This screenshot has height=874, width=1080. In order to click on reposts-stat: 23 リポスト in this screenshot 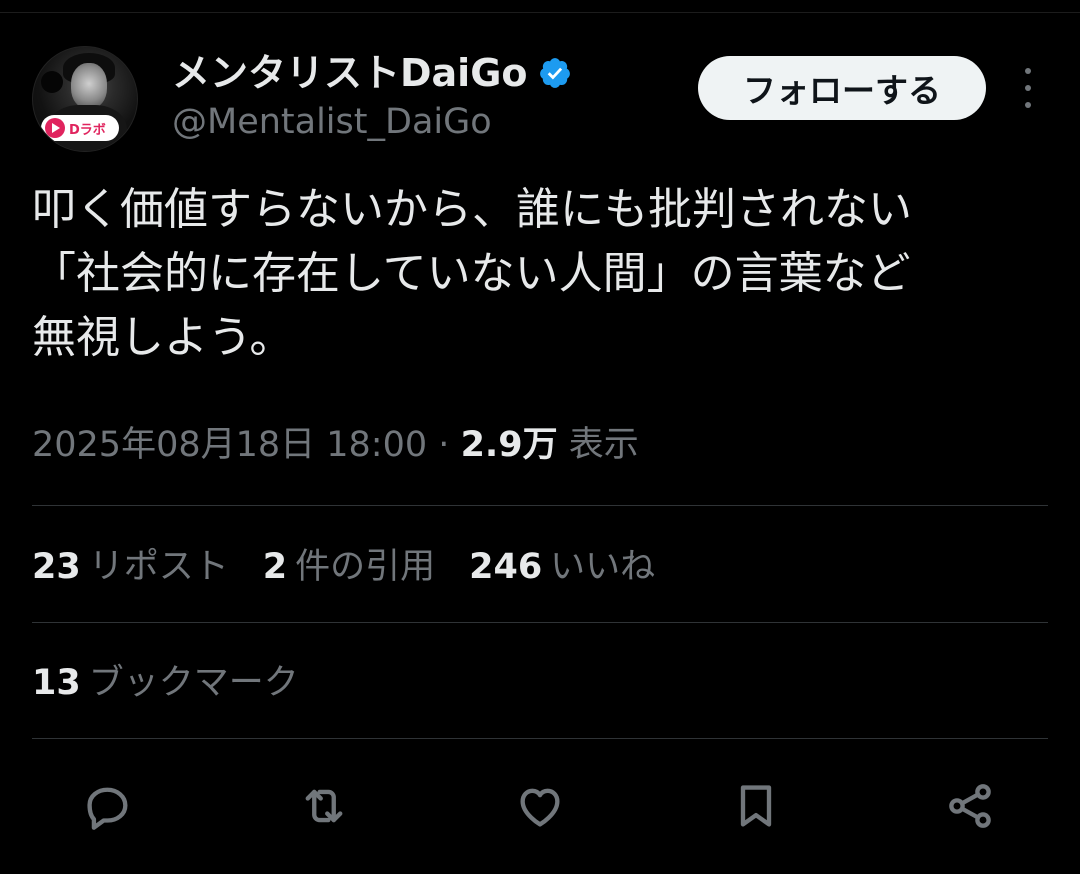, I will do `click(130, 567)`.